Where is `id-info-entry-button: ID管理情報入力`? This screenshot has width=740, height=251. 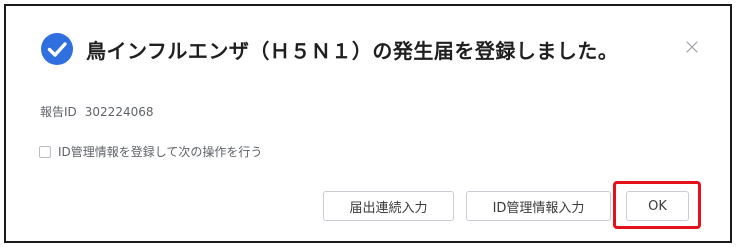
id-info-entry-button: ID管理情報入力 is located at coordinates (538, 206).